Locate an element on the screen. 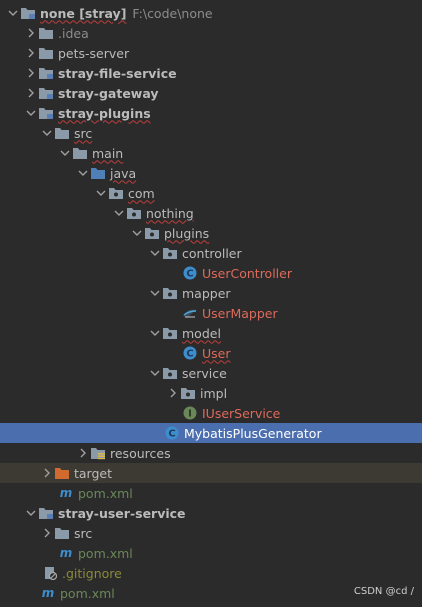 The height and width of the screenshot is (607, 422). tree-row-com: com is located at coordinates (211, 193).